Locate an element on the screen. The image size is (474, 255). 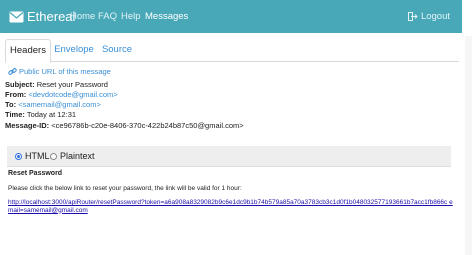
from-label: From: is located at coordinates (16, 94).